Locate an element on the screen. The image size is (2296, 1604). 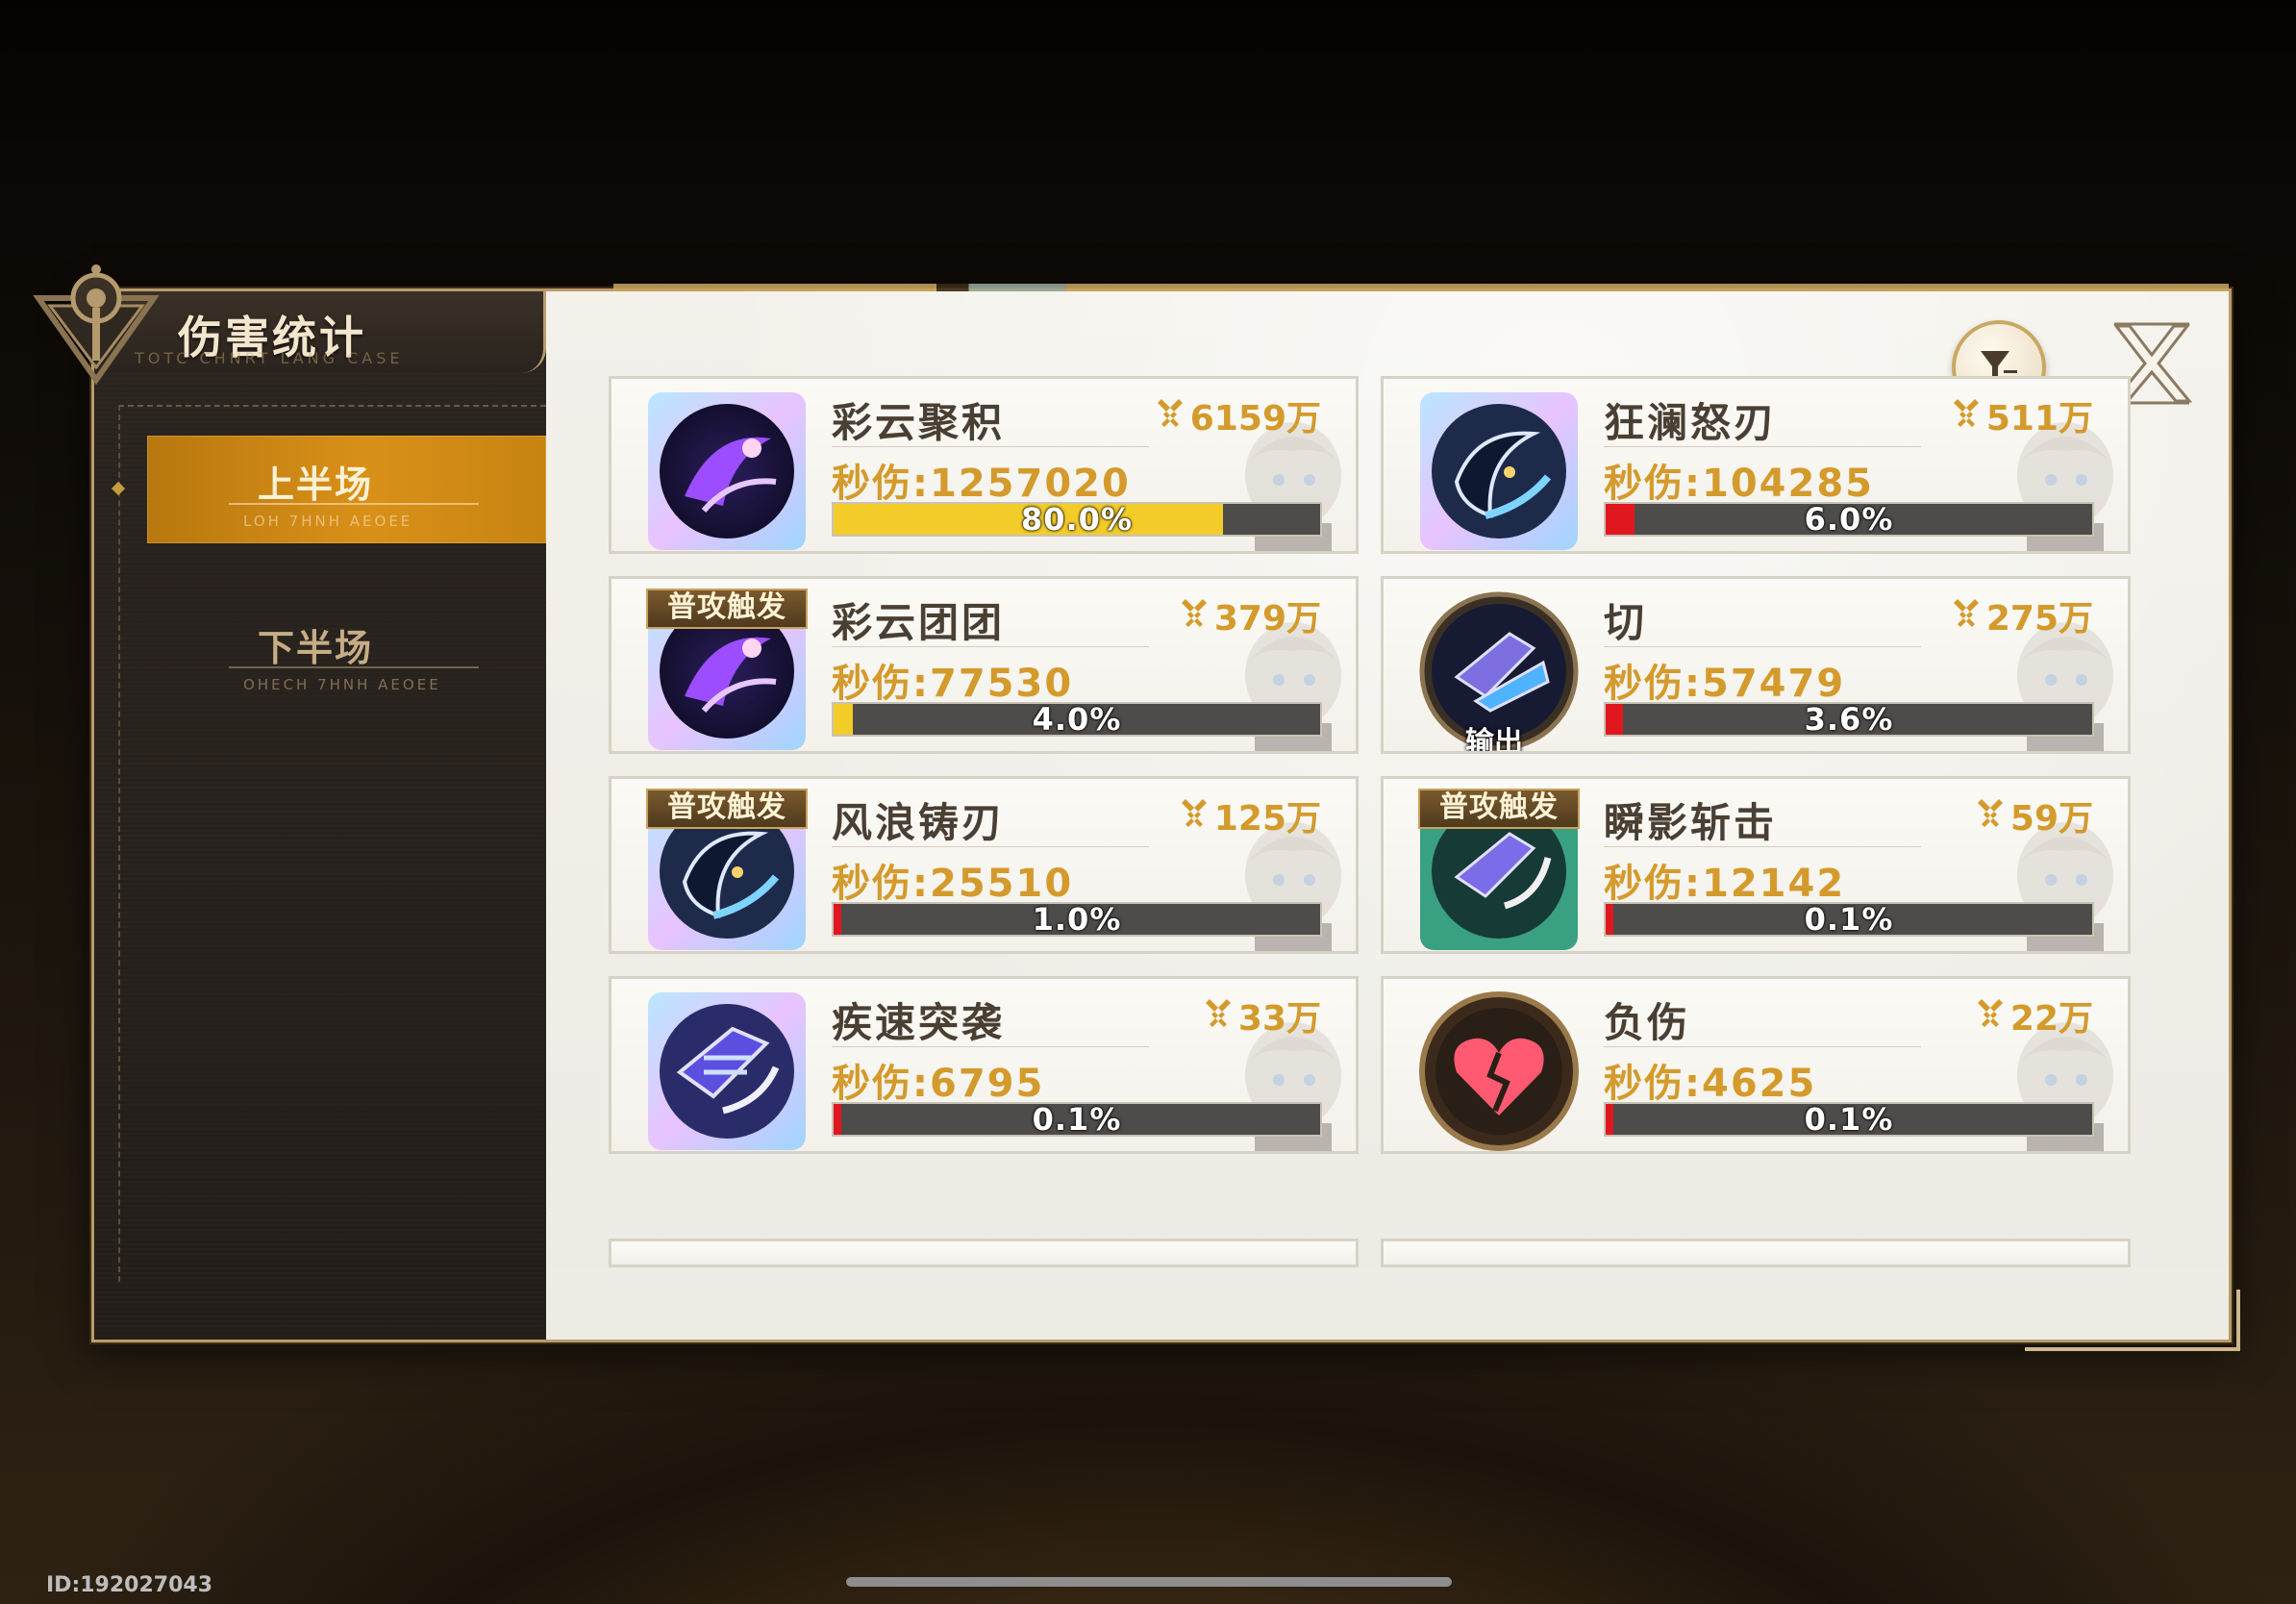
damage-share-percent: 80.0% is located at coordinates (1076, 519).